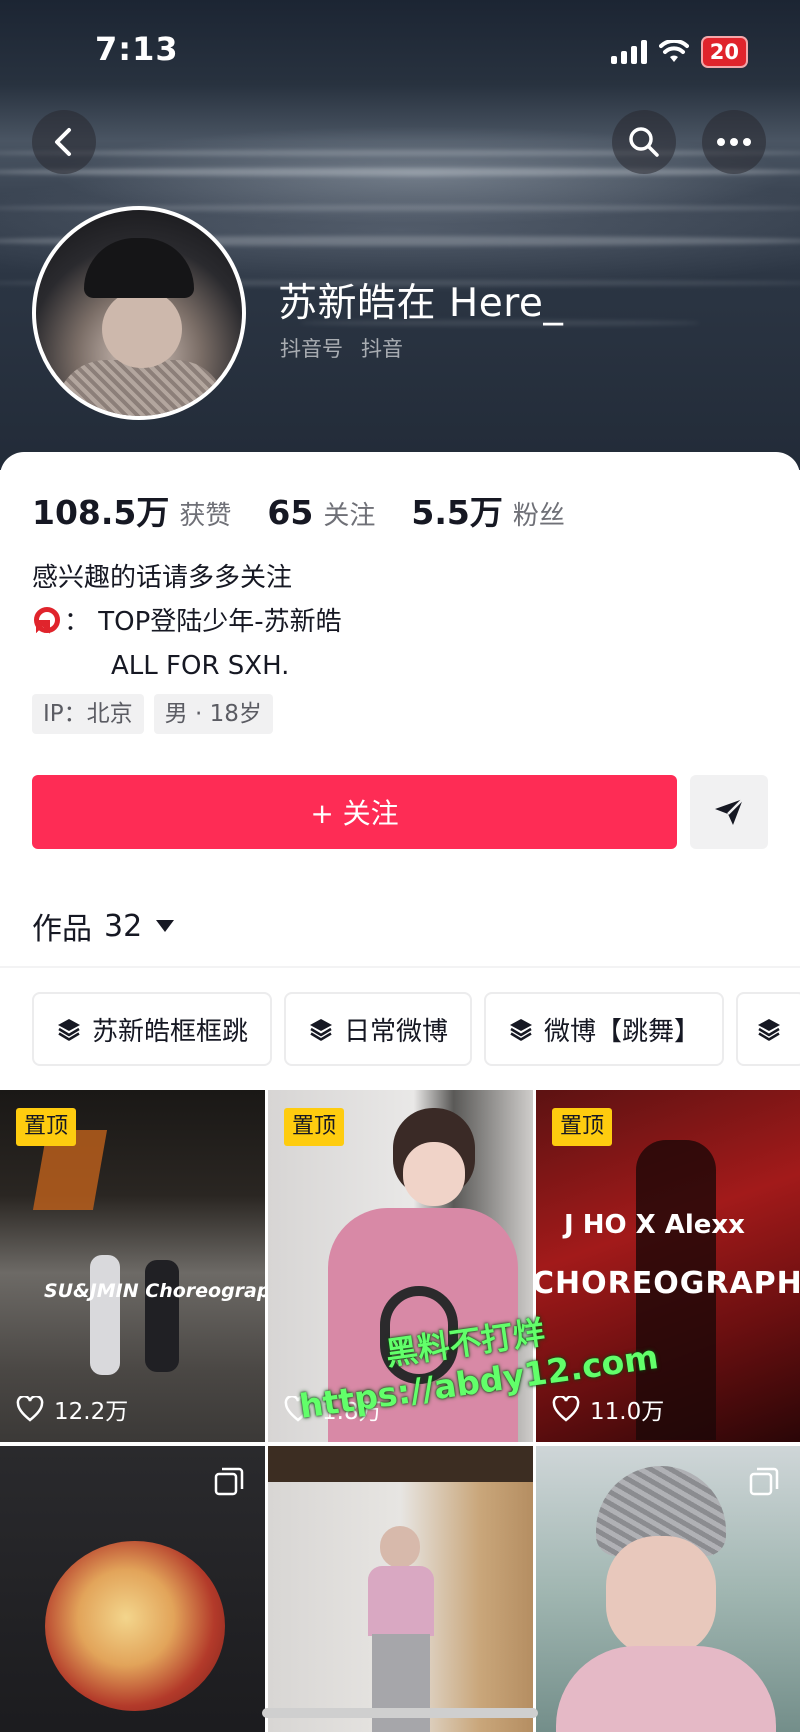 This screenshot has height=1732, width=800. I want to click on douyin-id-label: 抖音号, so click(311, 349).